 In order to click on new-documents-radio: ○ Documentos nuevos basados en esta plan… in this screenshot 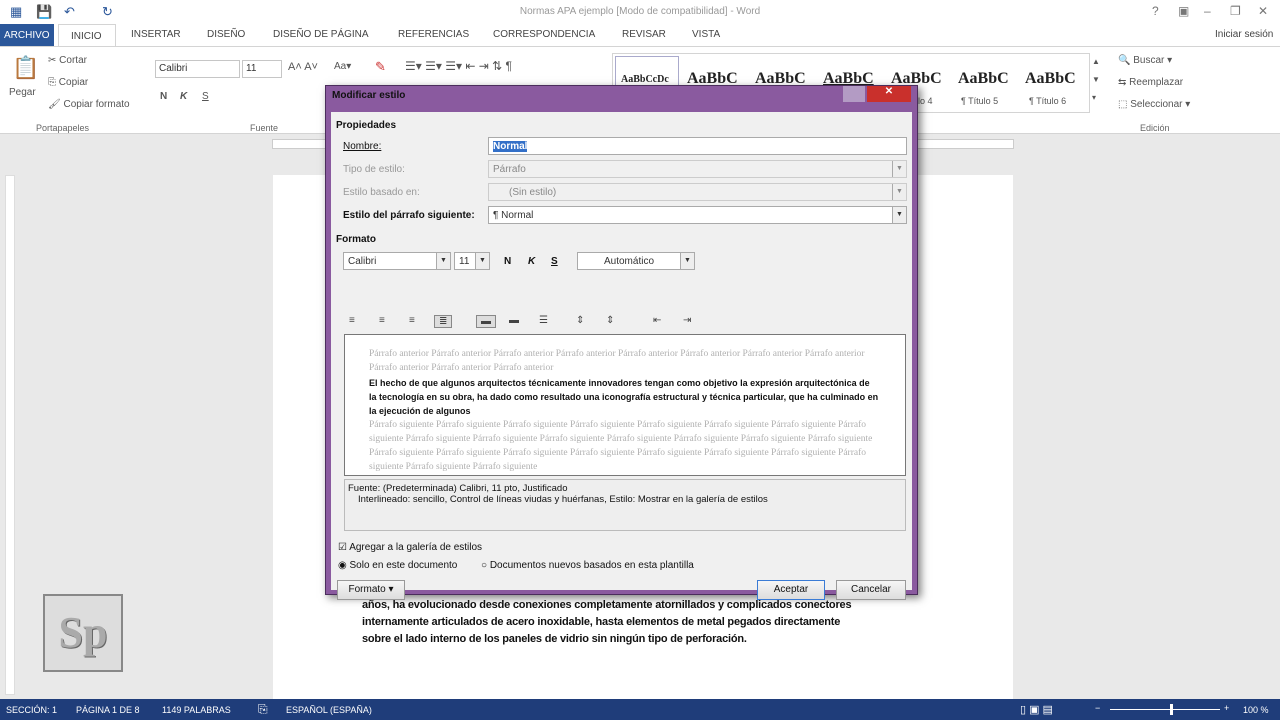, I will do `click(587, 565)`.